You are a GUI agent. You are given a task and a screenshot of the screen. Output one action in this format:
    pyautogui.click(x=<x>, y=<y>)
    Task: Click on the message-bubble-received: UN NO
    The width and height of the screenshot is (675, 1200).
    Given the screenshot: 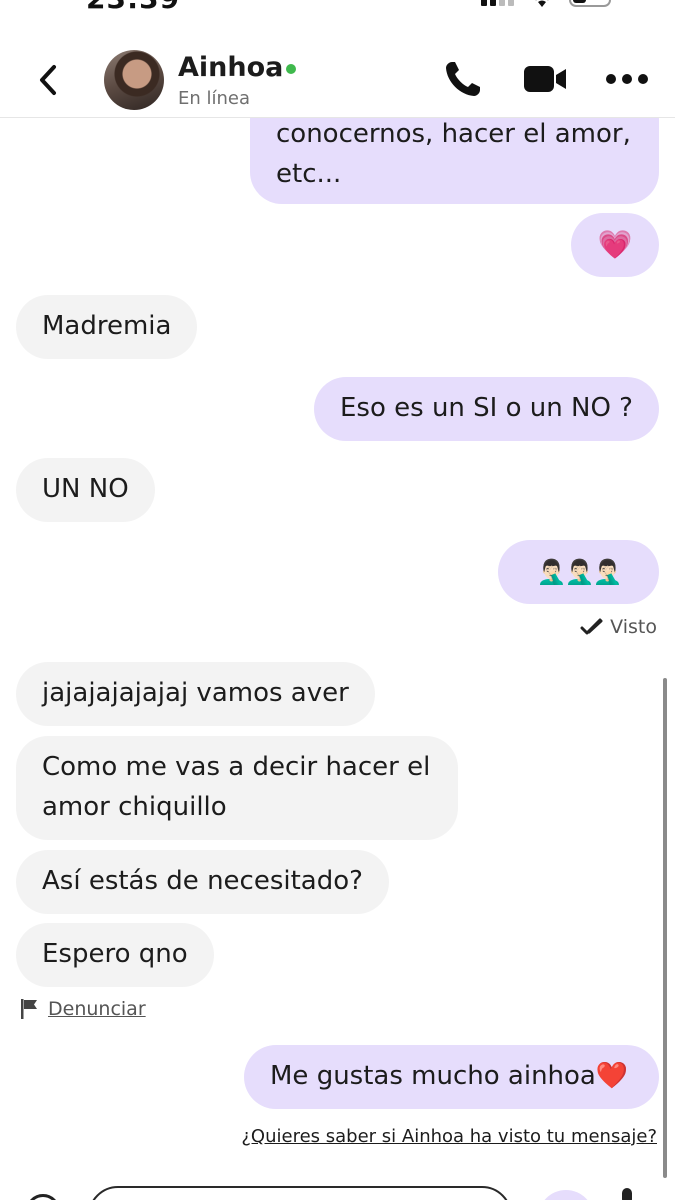 What is the action you would take?
    pyautogui.click(x=85, y=490)
    